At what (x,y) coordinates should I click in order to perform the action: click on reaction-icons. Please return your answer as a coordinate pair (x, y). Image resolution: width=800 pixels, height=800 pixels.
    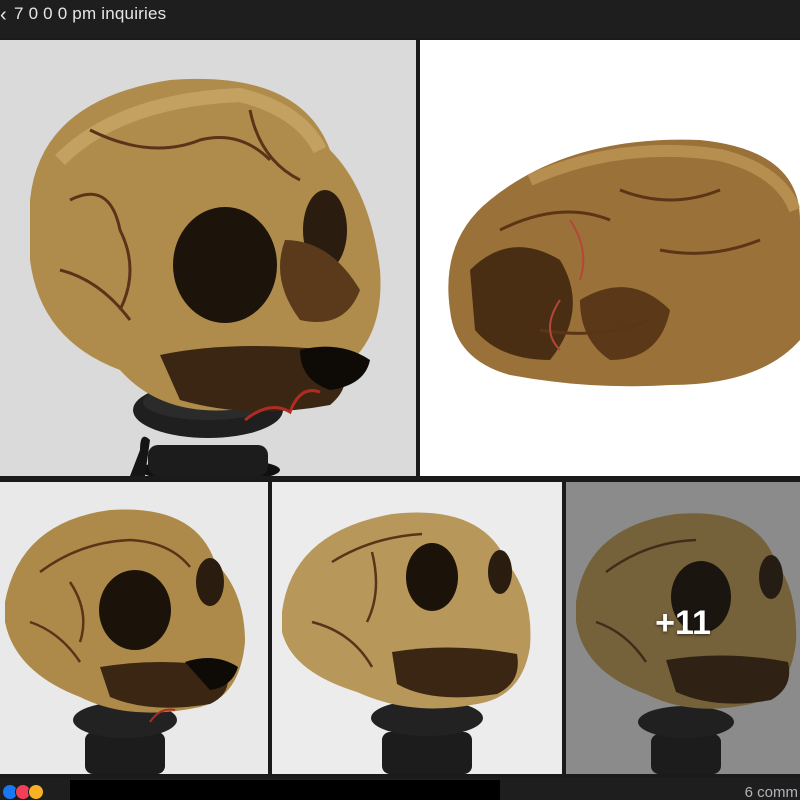
    Looking at the image, I should click on (23, 792).